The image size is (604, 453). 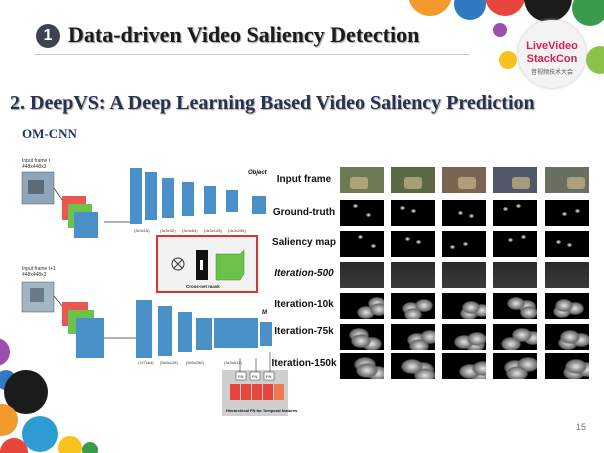 What do you see at coordinates (567, 275) in the screenshot?
I see `grid-cell-r3-c4` at bounding box center [567, 275].